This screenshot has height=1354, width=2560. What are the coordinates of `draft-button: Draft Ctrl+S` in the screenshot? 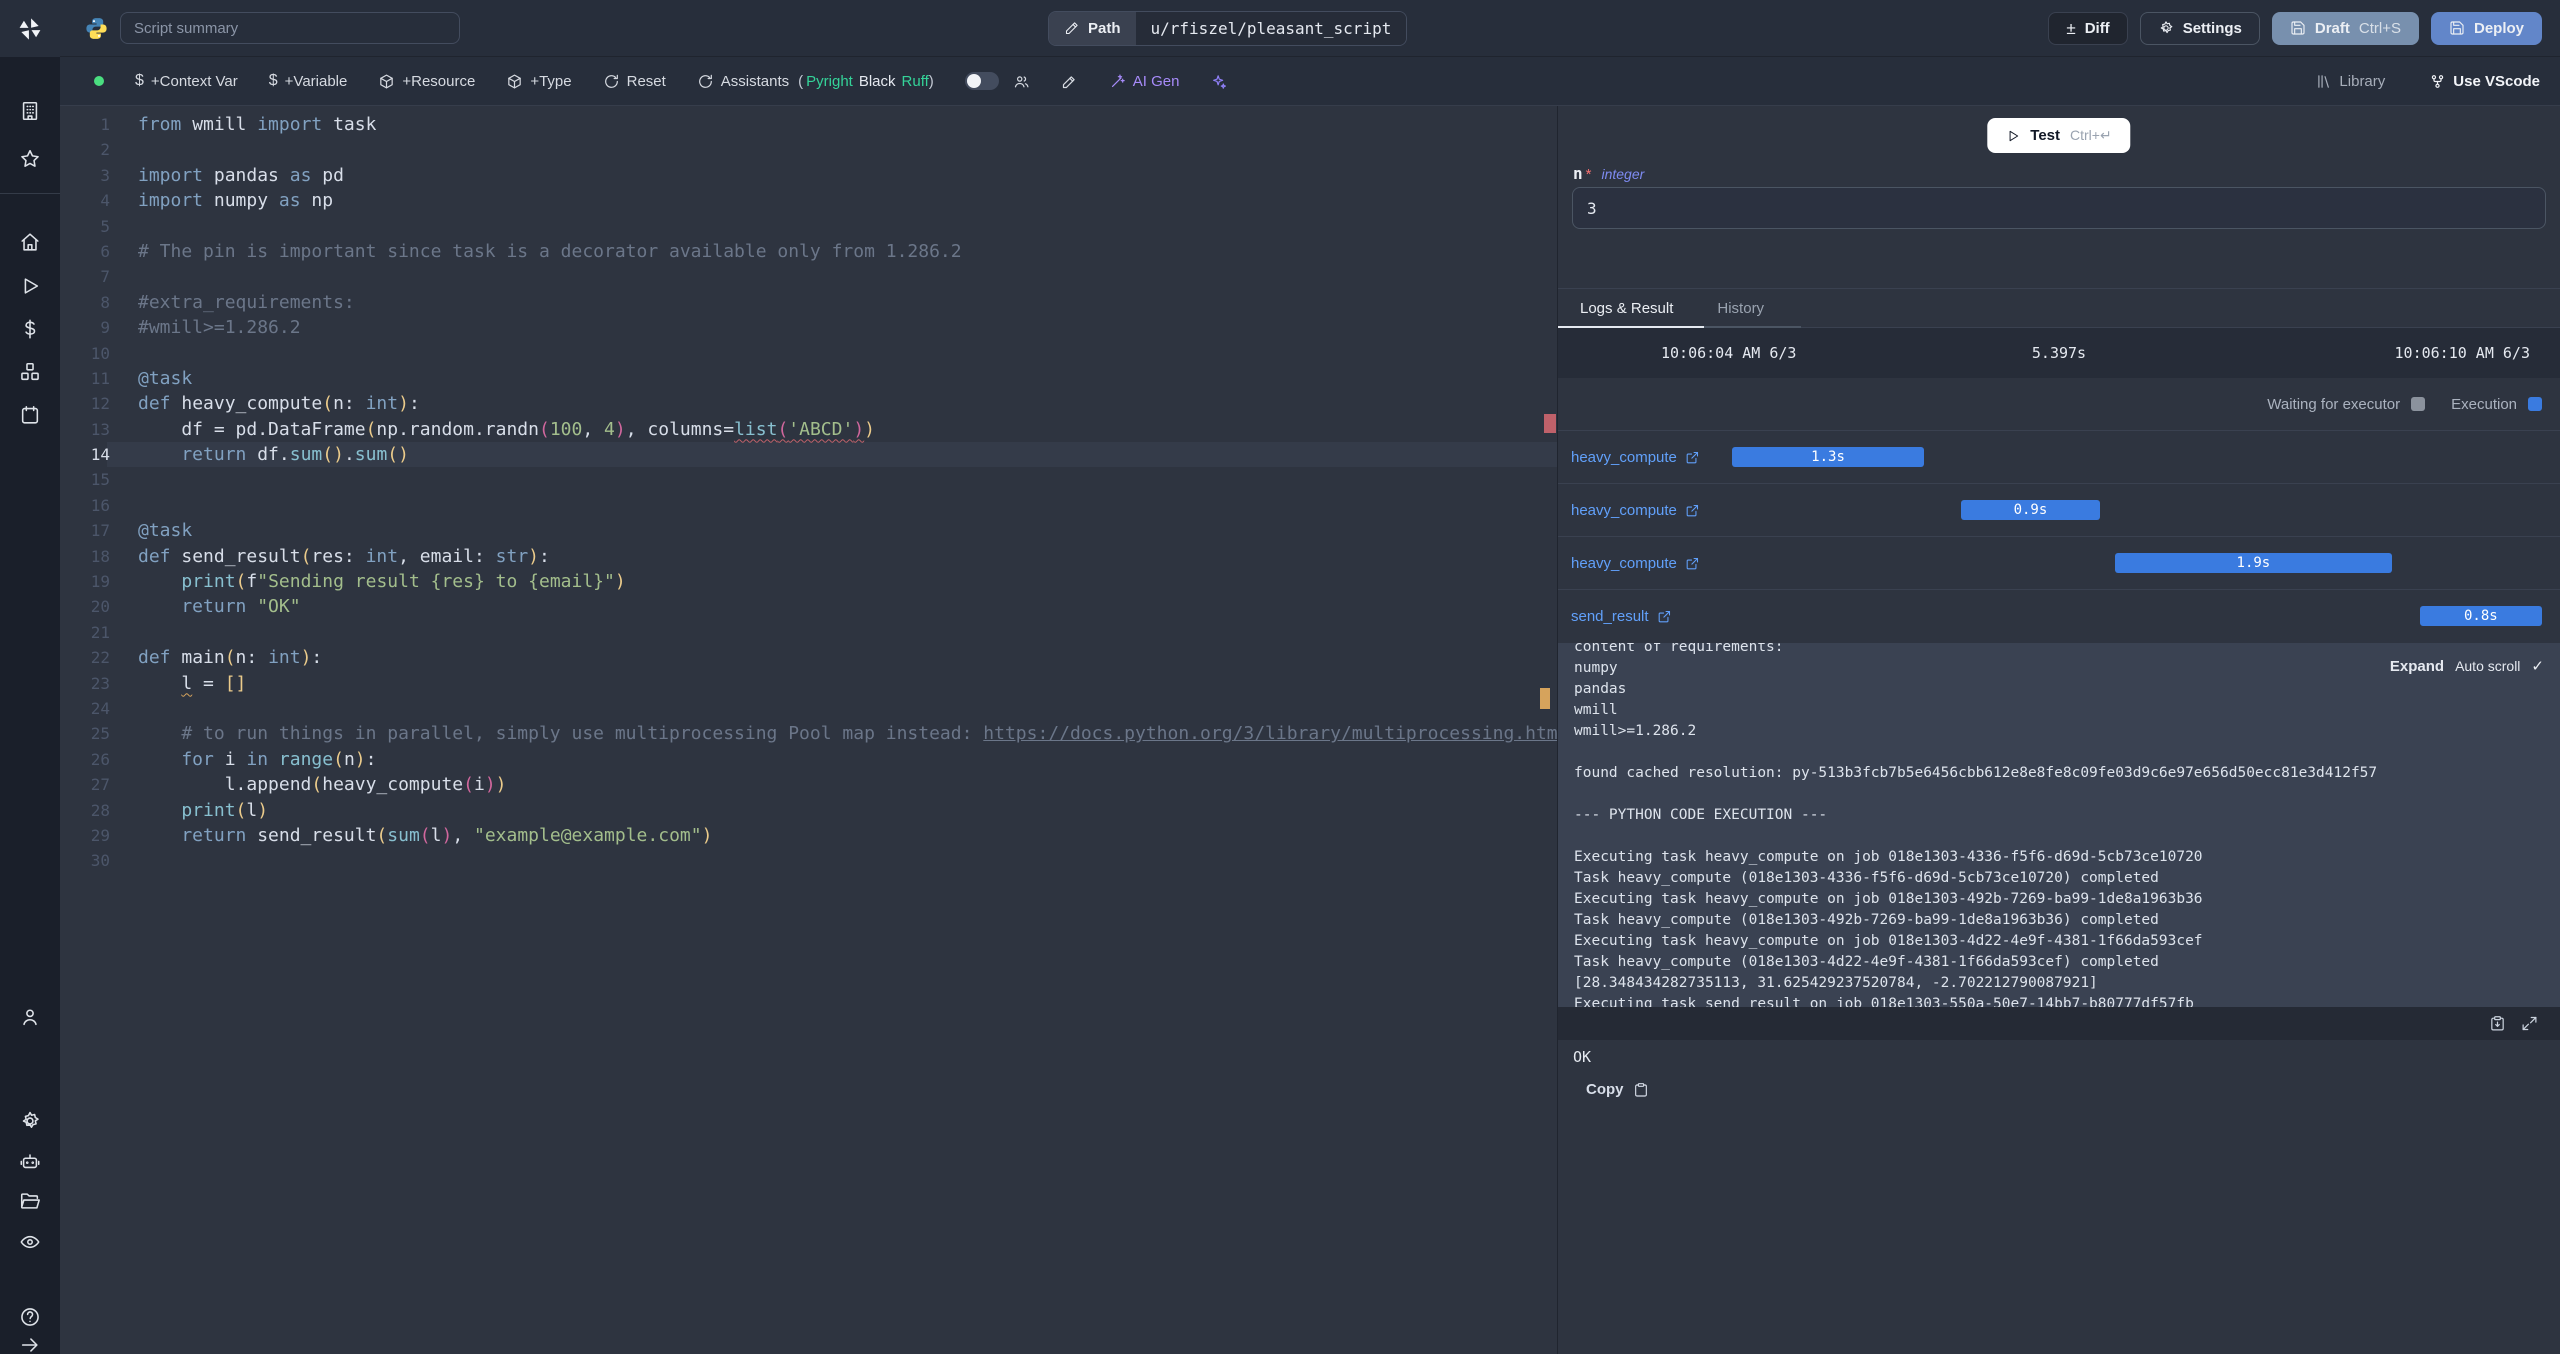 It's located at (2345, 28).